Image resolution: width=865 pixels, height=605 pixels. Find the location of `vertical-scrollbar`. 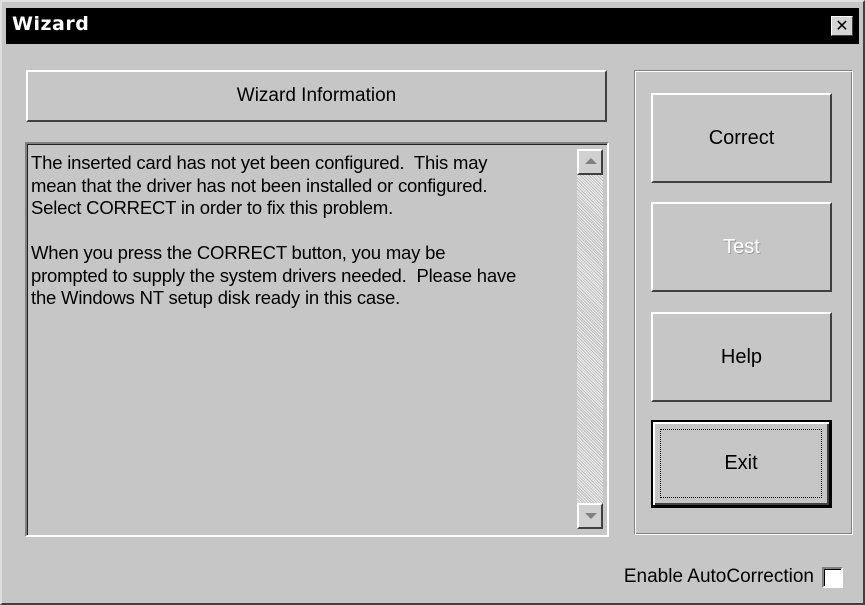

vertical-scrollbar is located at coordinates (590, 339).